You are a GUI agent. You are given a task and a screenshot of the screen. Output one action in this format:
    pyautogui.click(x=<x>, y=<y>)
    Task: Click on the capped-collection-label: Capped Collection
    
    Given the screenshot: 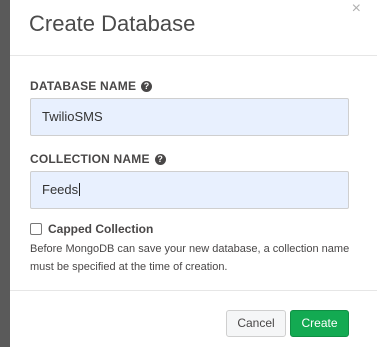 What is the action you would take?
    pyautogui.click(x=100, y=229)
    